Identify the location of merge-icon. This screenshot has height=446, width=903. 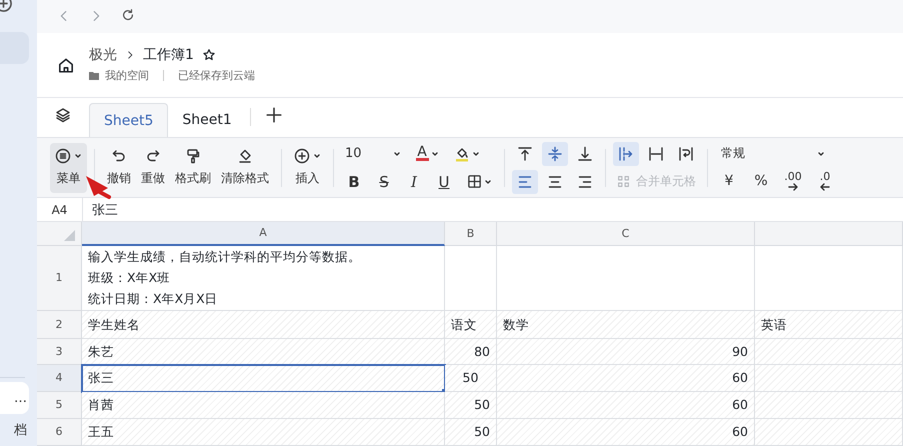
(623, 181).